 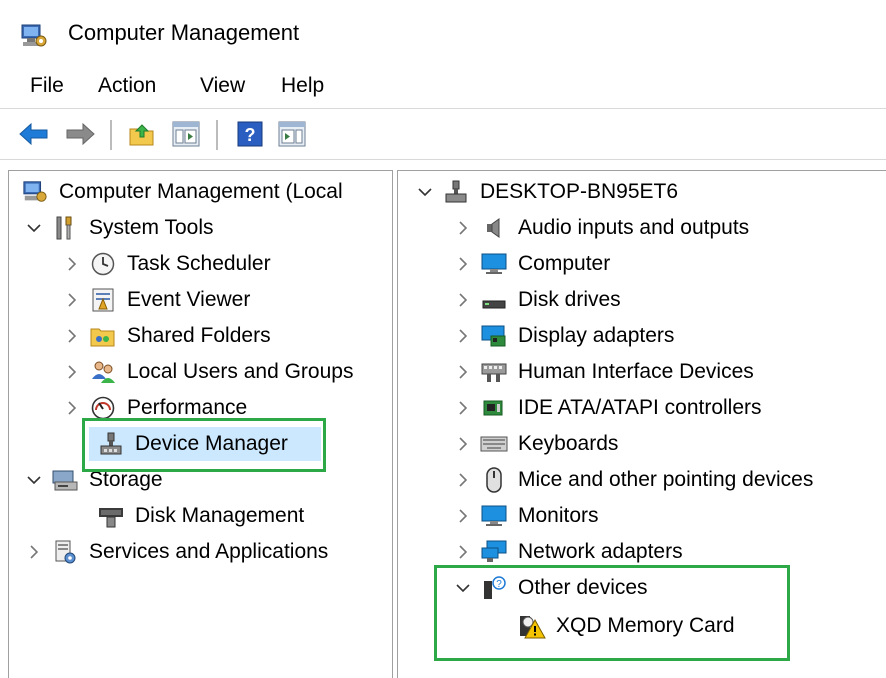 I want to click on window-title: Computer Management, so click(x=184, y=32).